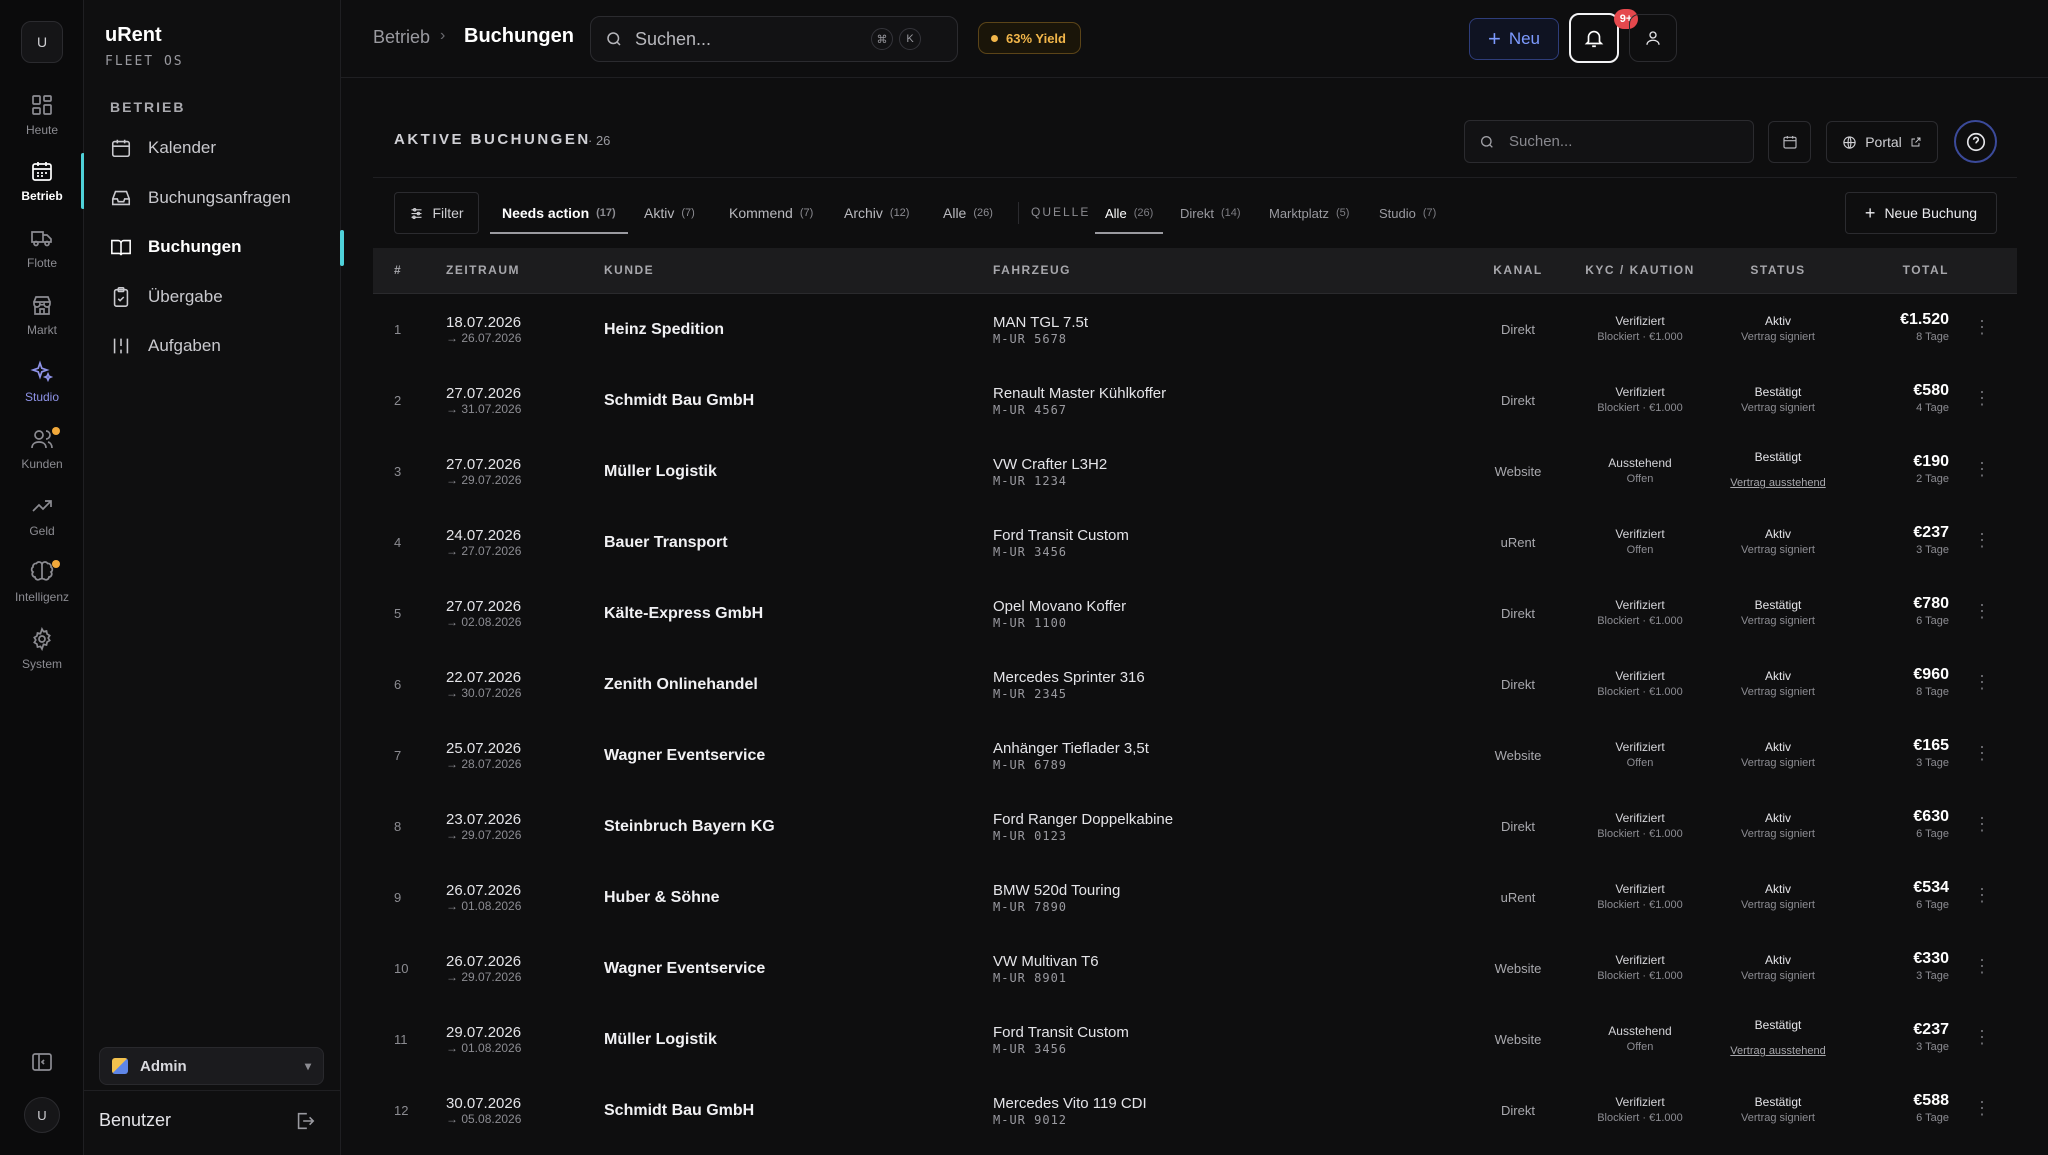 This screenshot has width=2048, height=1155. Describe the element at coordinates (398, 270) in the screenshot. I see `column-header-number: #` at that location.